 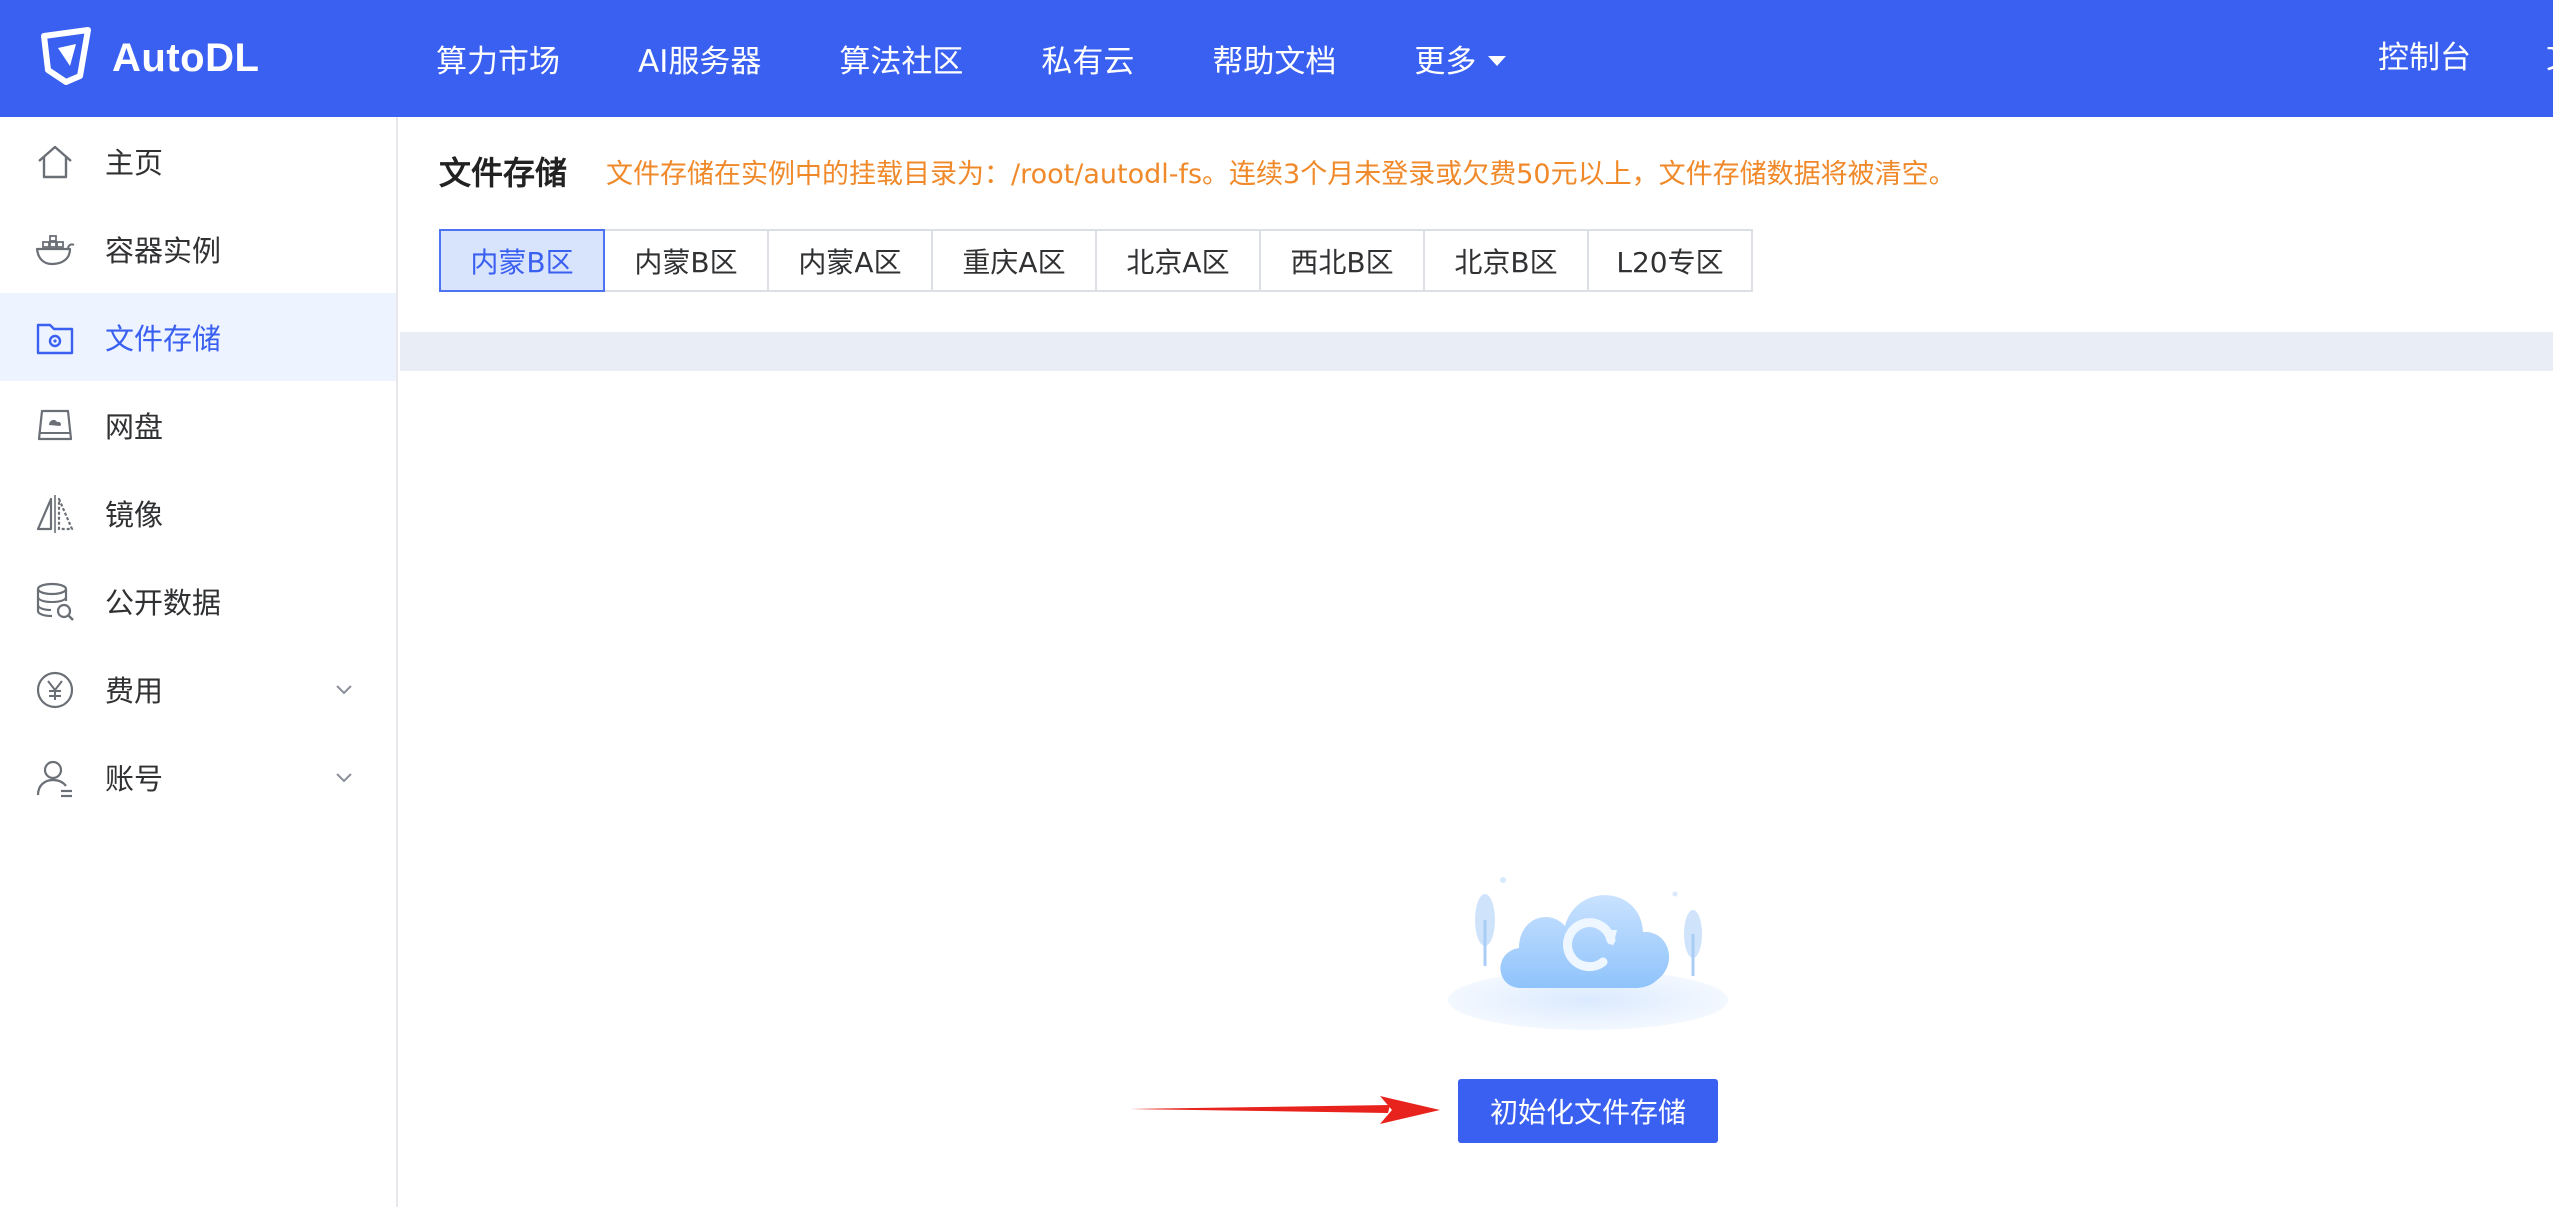 What do you see at coordinates (1670, 260) in the screenshot?
I see `region-tab: L20专区` at bounding box center [1670, 260].